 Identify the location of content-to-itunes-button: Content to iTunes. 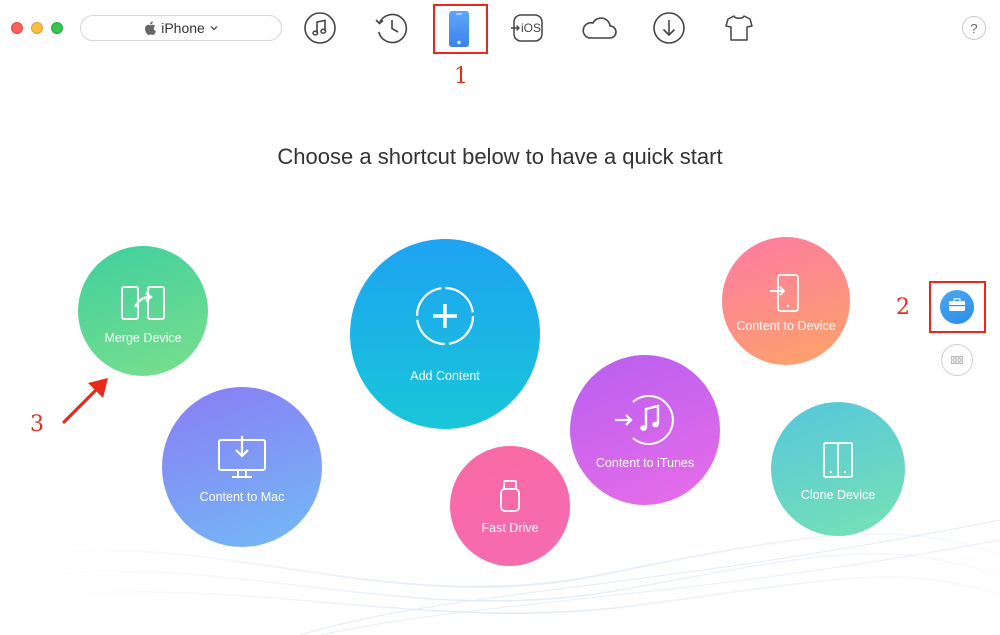
(645, 430).